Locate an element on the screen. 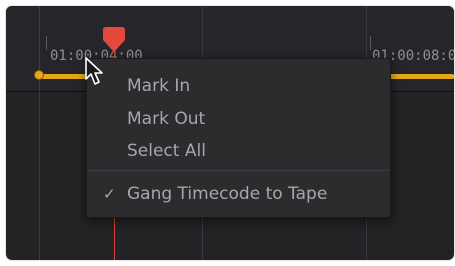 The width and height of the screenshot is (455, 266). playhead-marker-icon is located at coordinates (114, 40).